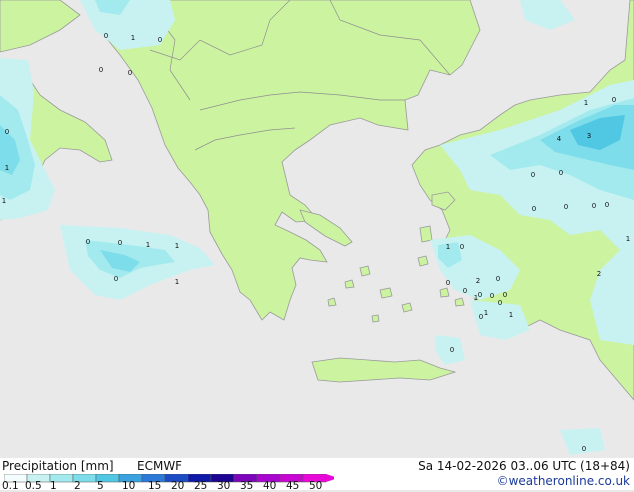 Image resolution: width=634 pixels, height=492 pixels. What do you see at coordinates (77, 486) in the screenshot?
I see `colorbar-tick: 2` at bounding box center [77, 486].